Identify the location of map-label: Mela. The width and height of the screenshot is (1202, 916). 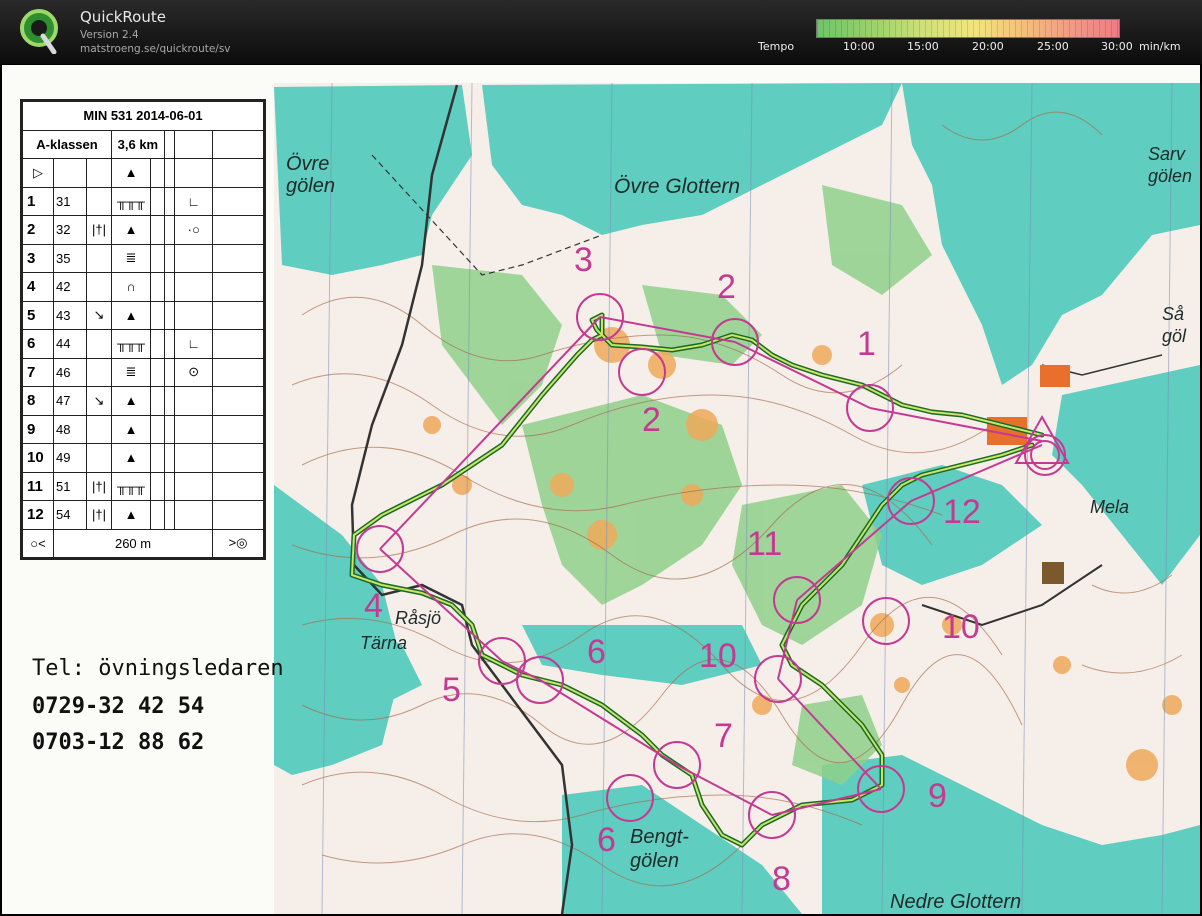
(1110, 507).